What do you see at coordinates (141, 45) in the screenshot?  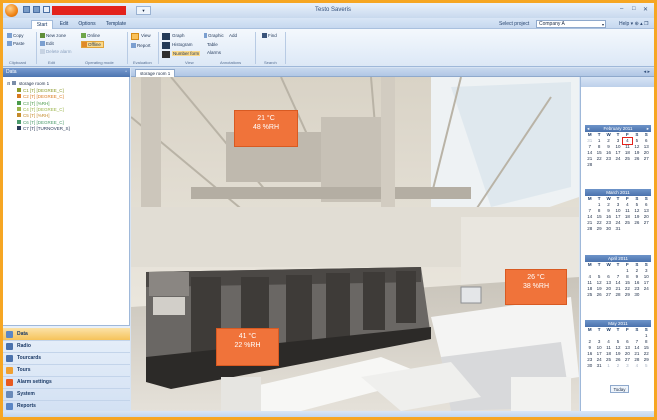 I see `report-button: Report` at bounding box center [141, 45].